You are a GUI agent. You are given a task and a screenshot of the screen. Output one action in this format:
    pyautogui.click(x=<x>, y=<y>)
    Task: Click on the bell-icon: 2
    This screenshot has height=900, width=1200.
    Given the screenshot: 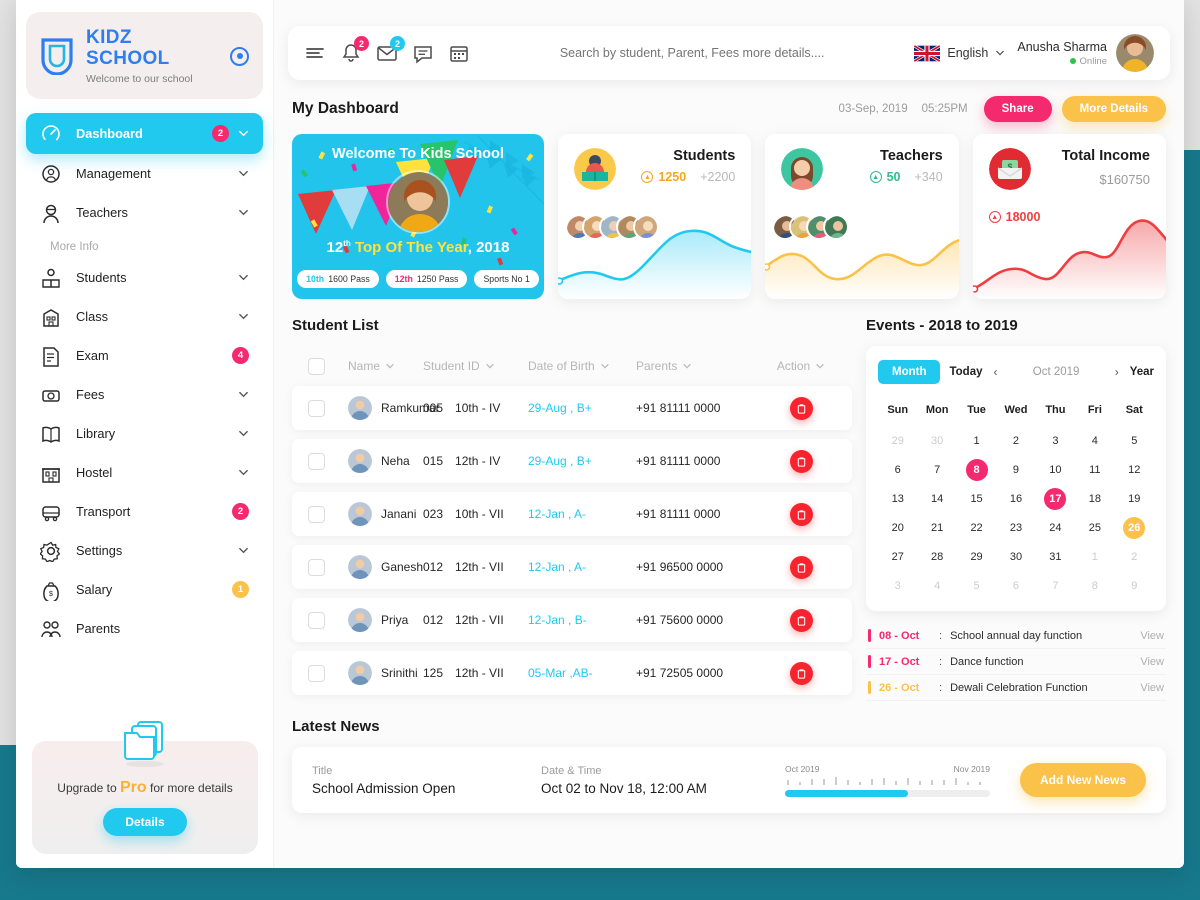 What is the action you would take?
    pyautogui.click(x=354, y=50)
    